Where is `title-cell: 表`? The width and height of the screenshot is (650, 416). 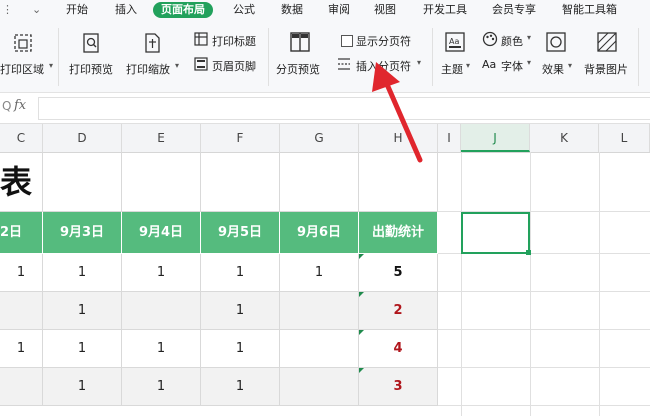
title-cell: 表 is located at coordinates (21, 182).